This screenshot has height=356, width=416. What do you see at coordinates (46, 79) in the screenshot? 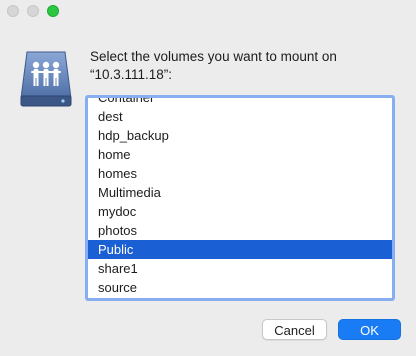
I see `server-share-icon` at bounding box center [46, 79].